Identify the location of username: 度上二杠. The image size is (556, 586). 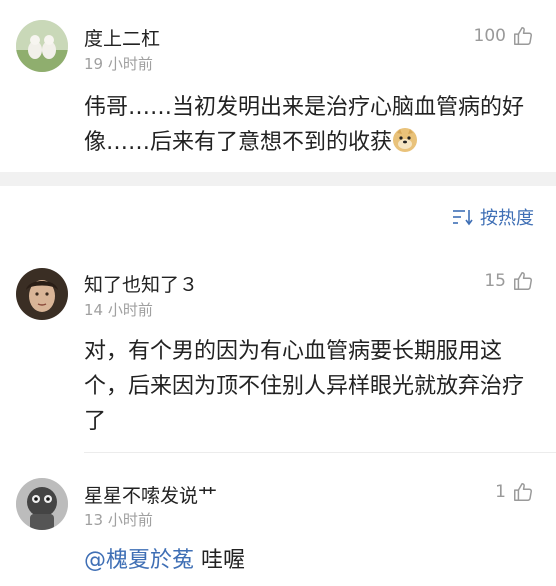
(122, 37).